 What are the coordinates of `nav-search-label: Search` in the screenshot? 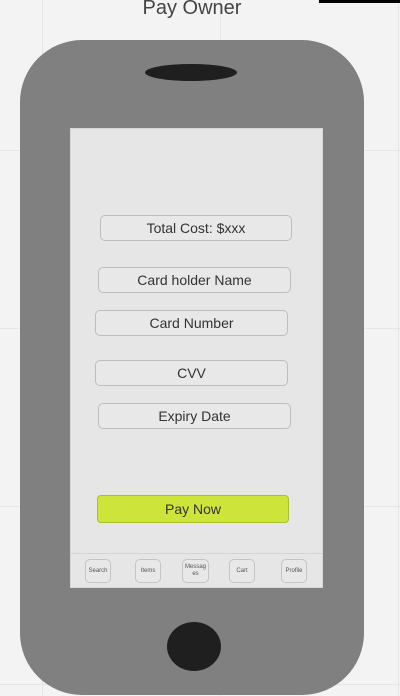 It's located at (98, 570).